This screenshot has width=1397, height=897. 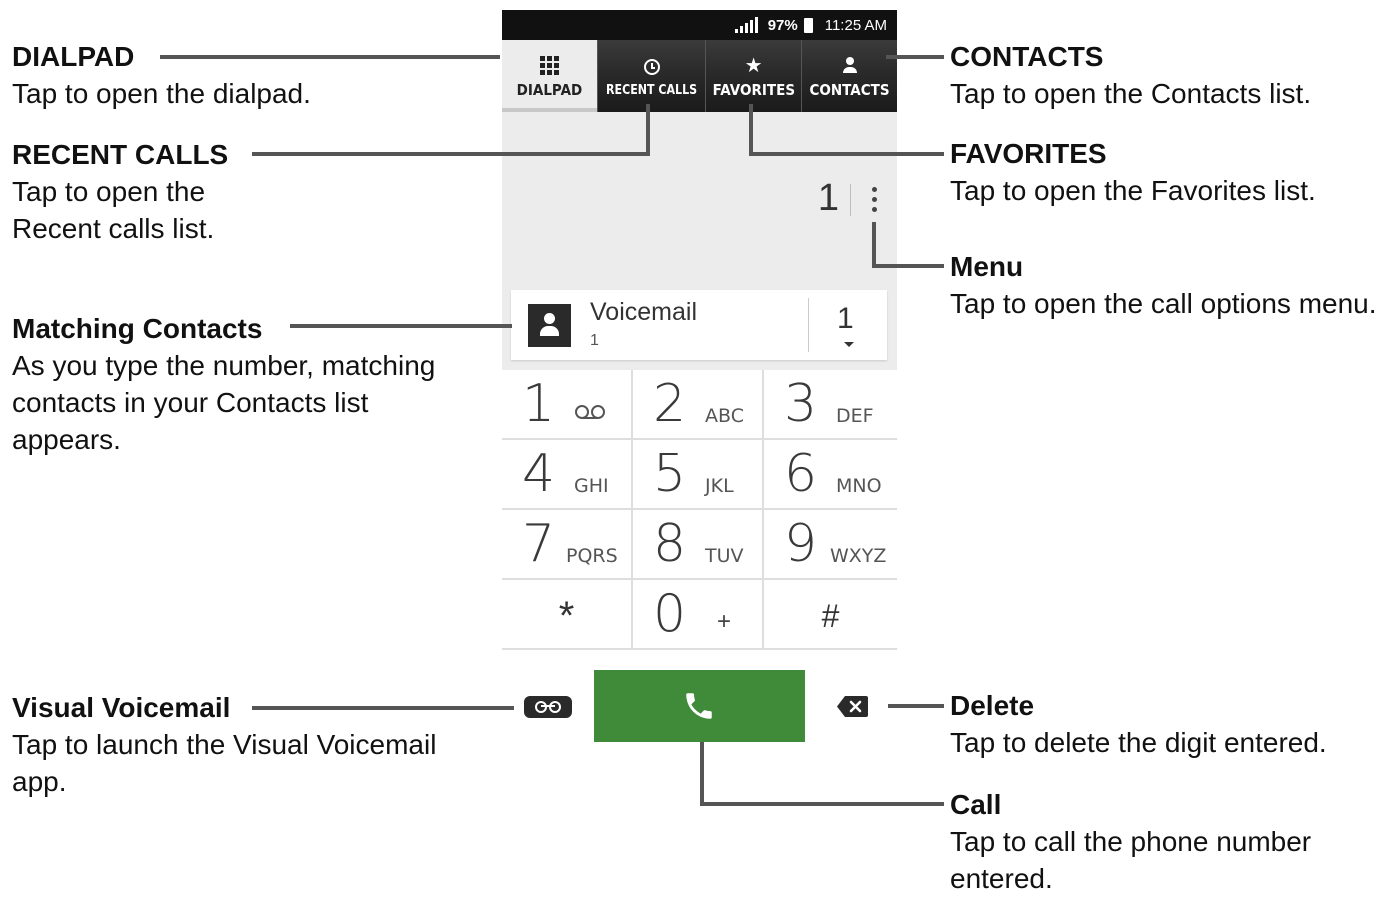 What do you see at coordinates (648, 130) in the screenshot?
I see `callout-line-recent-v` at bounding box center [648, 130].